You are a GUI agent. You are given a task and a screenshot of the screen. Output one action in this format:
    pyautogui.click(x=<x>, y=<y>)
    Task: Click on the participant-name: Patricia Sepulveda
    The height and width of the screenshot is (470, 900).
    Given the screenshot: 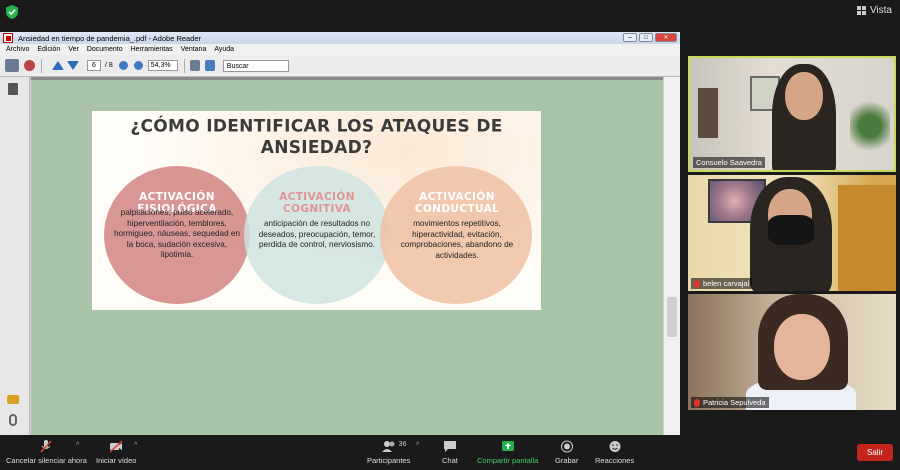 What is the action you would take?
    pyautogui.click(x=734, y=402)
    